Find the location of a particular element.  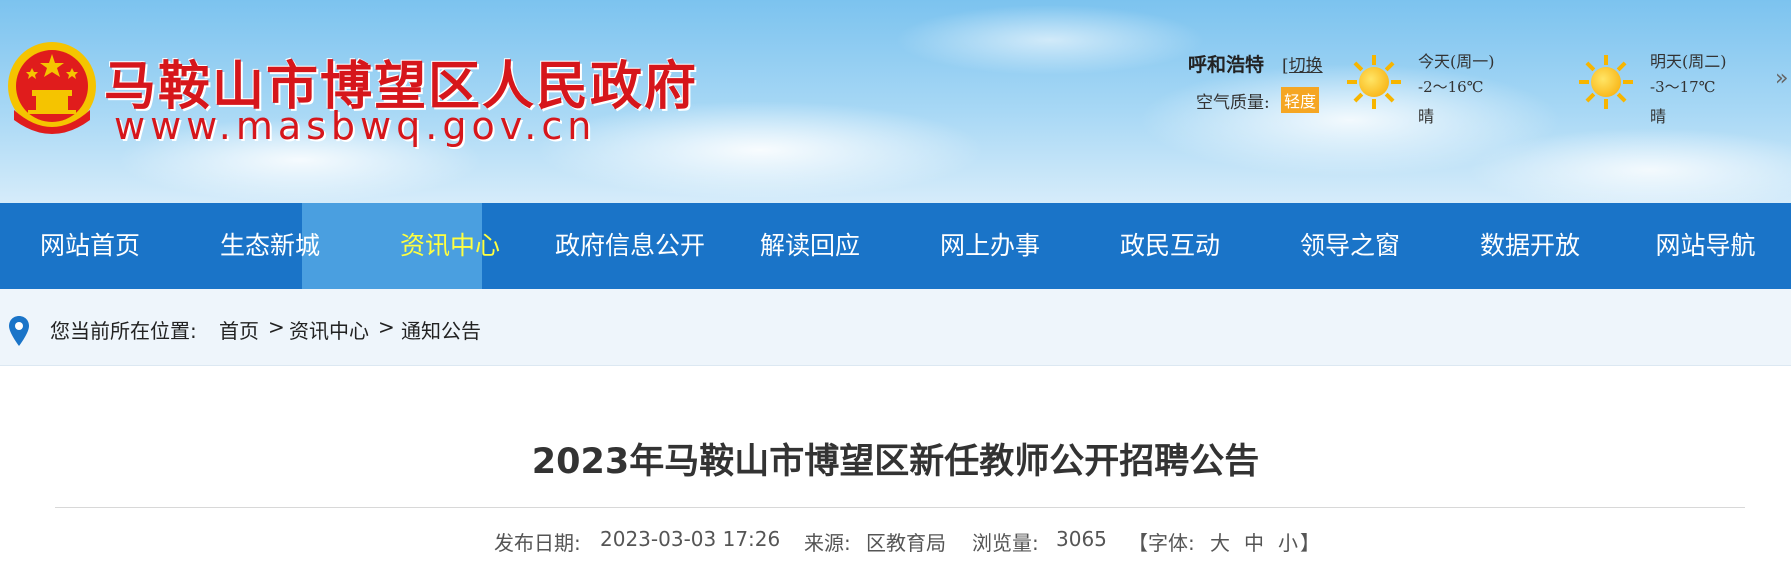

publish-date-label: 发布日期: is located at coordinates (537, 543).